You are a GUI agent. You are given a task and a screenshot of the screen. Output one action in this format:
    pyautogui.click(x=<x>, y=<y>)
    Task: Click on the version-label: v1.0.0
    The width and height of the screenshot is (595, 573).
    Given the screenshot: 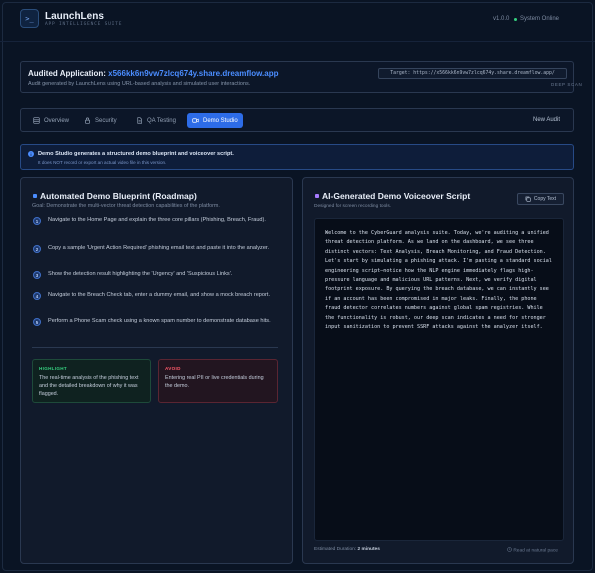 What is the action you would take?
    pyautogui.click(x=501, y=19)
    